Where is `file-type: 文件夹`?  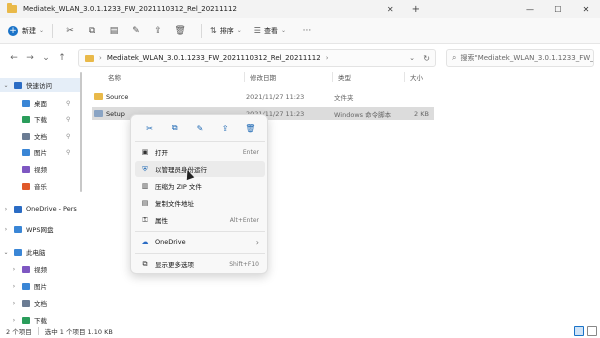
file-type: 文件夹 is located at coordinates (344, 97).